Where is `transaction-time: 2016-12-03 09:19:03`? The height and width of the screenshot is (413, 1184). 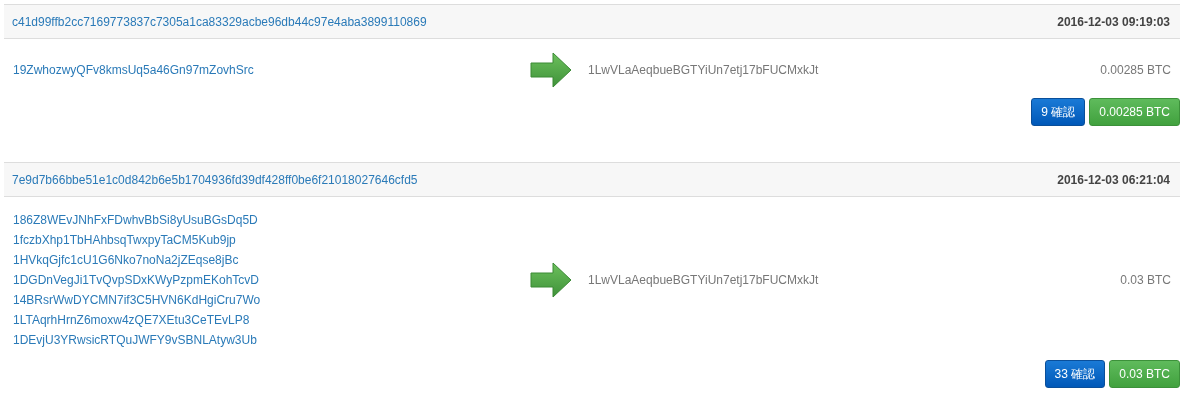
transaction-time: 2016-12-03 09:19:03 is located at coordinates (1113, 21).